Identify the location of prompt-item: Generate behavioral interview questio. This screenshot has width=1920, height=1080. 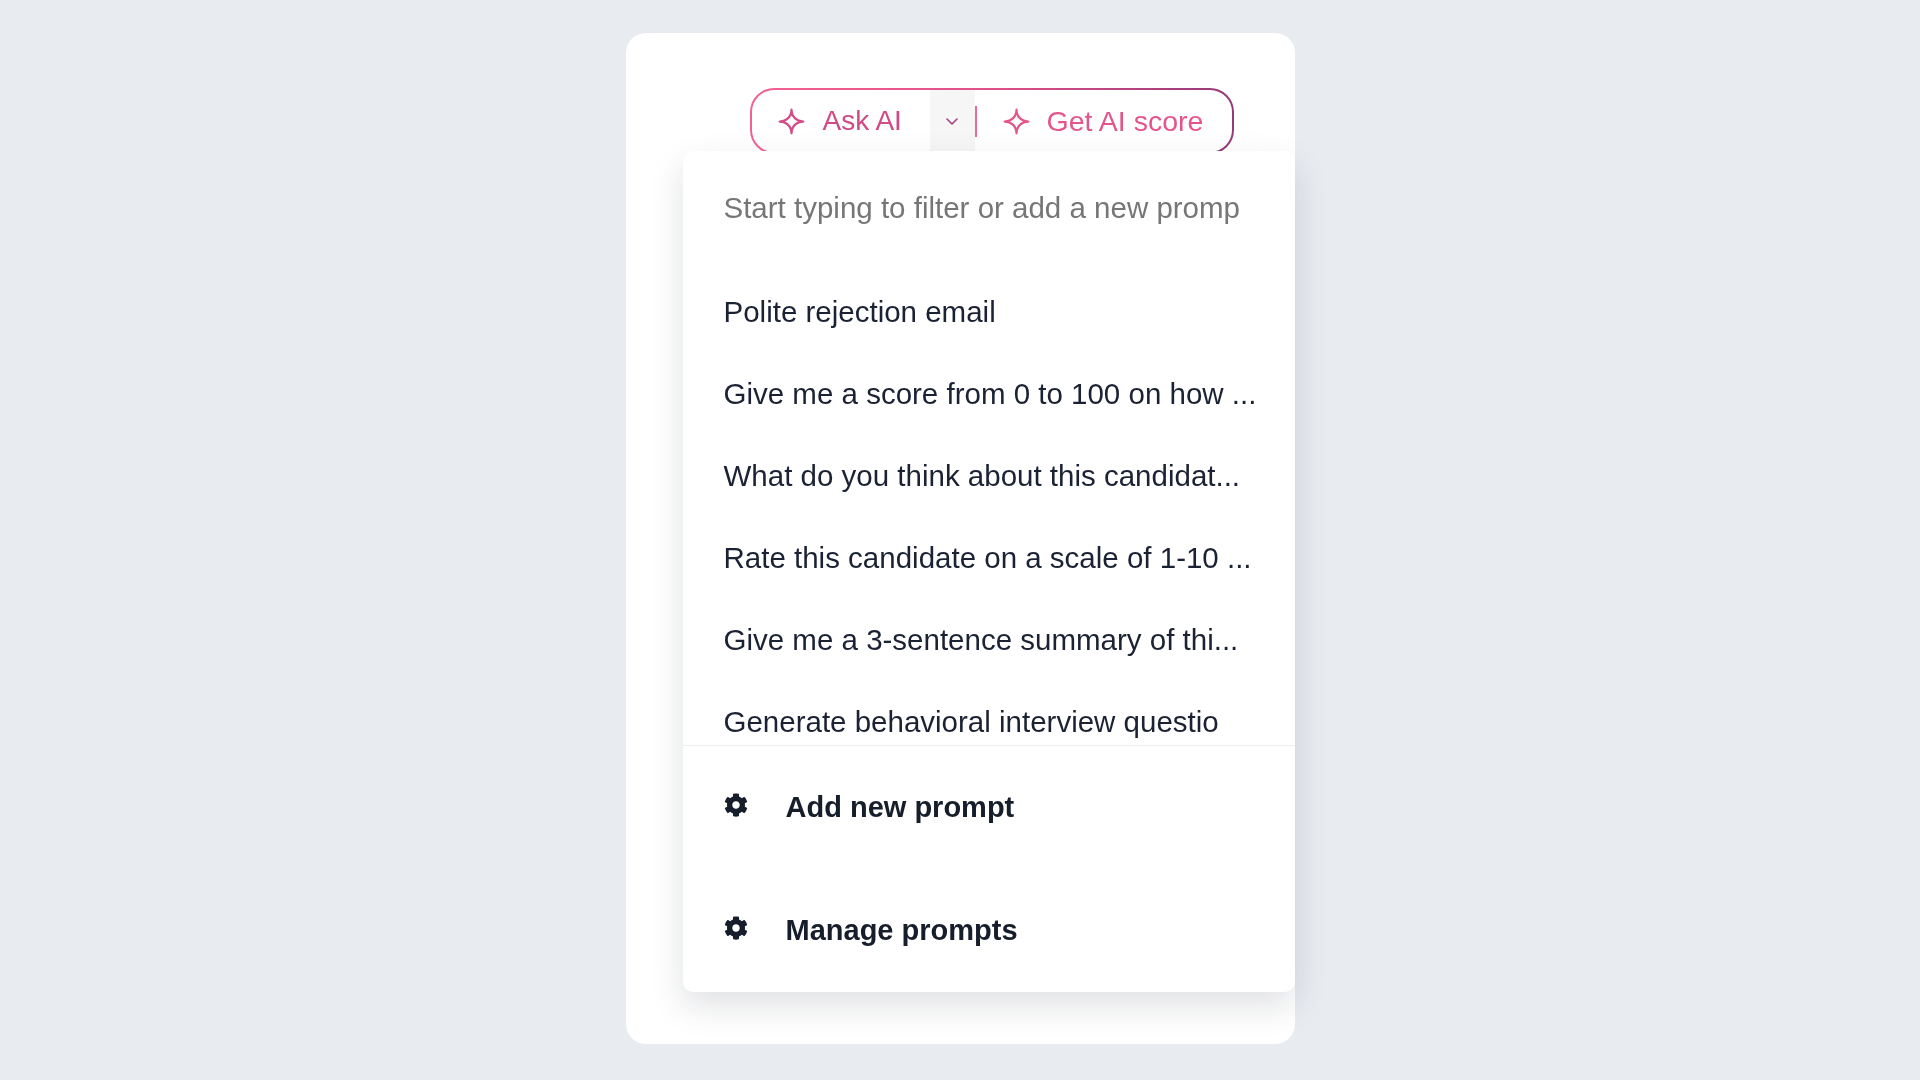
(996, 722).